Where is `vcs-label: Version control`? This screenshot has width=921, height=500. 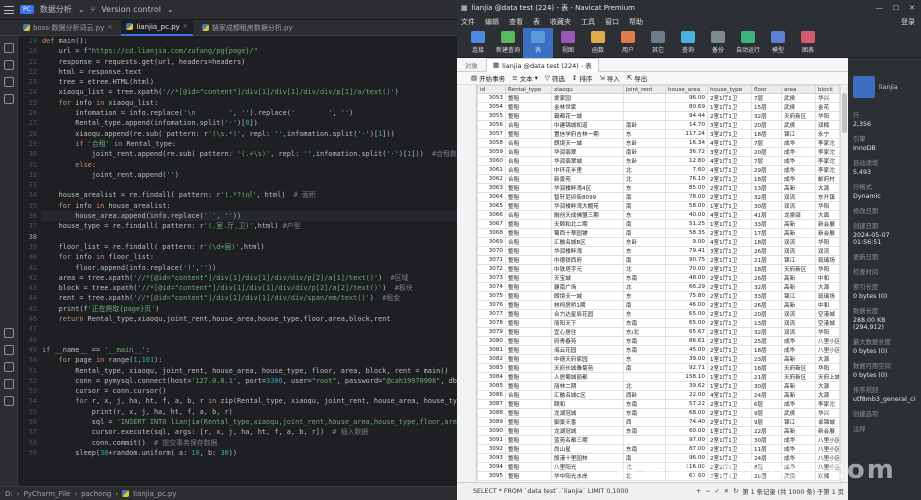
vcs-label: Version control is located at coordinates (131, 9).